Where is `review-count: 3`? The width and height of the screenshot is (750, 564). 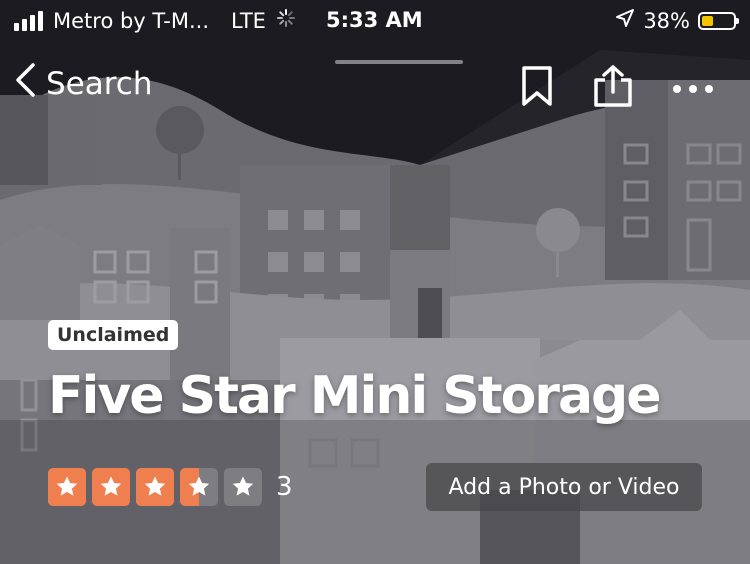 review-count: 3 is located at coordinates (284, 487).